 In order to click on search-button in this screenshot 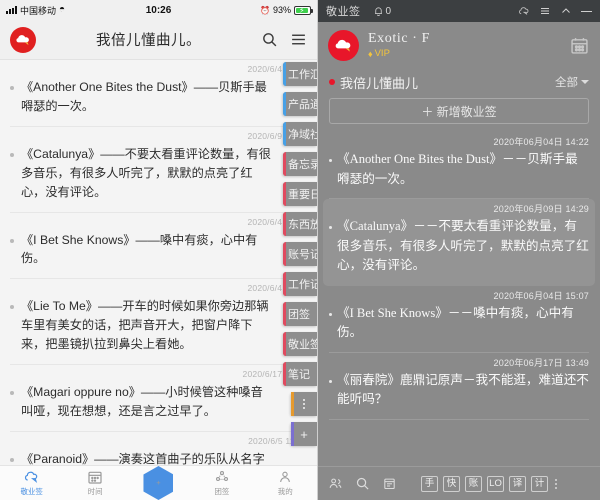, I will do `click(362, 483)`.